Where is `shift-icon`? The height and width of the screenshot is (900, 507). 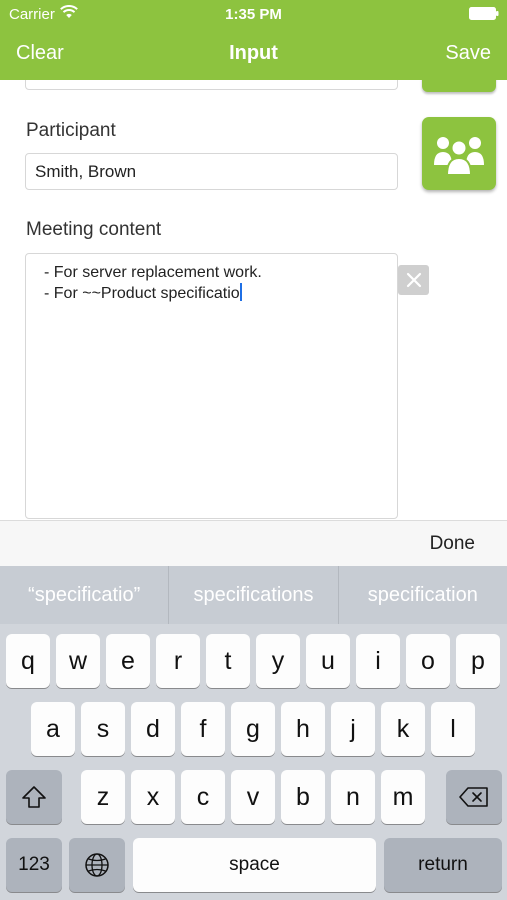 shift-icon is located at coordinates (34, 797).